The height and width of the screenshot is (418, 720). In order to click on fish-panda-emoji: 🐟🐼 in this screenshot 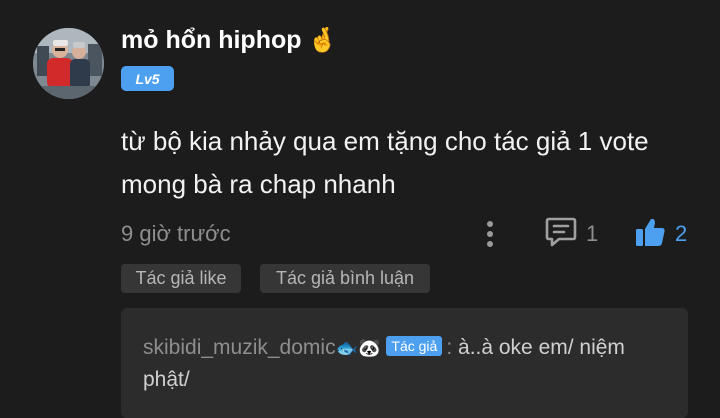, I will do `click(358, 348)`.